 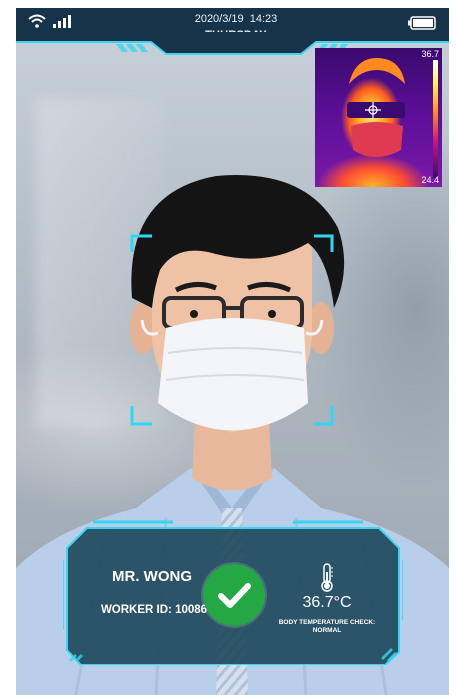 I want to click on date-text: 2020/3/19, so click(x=219, y=19).